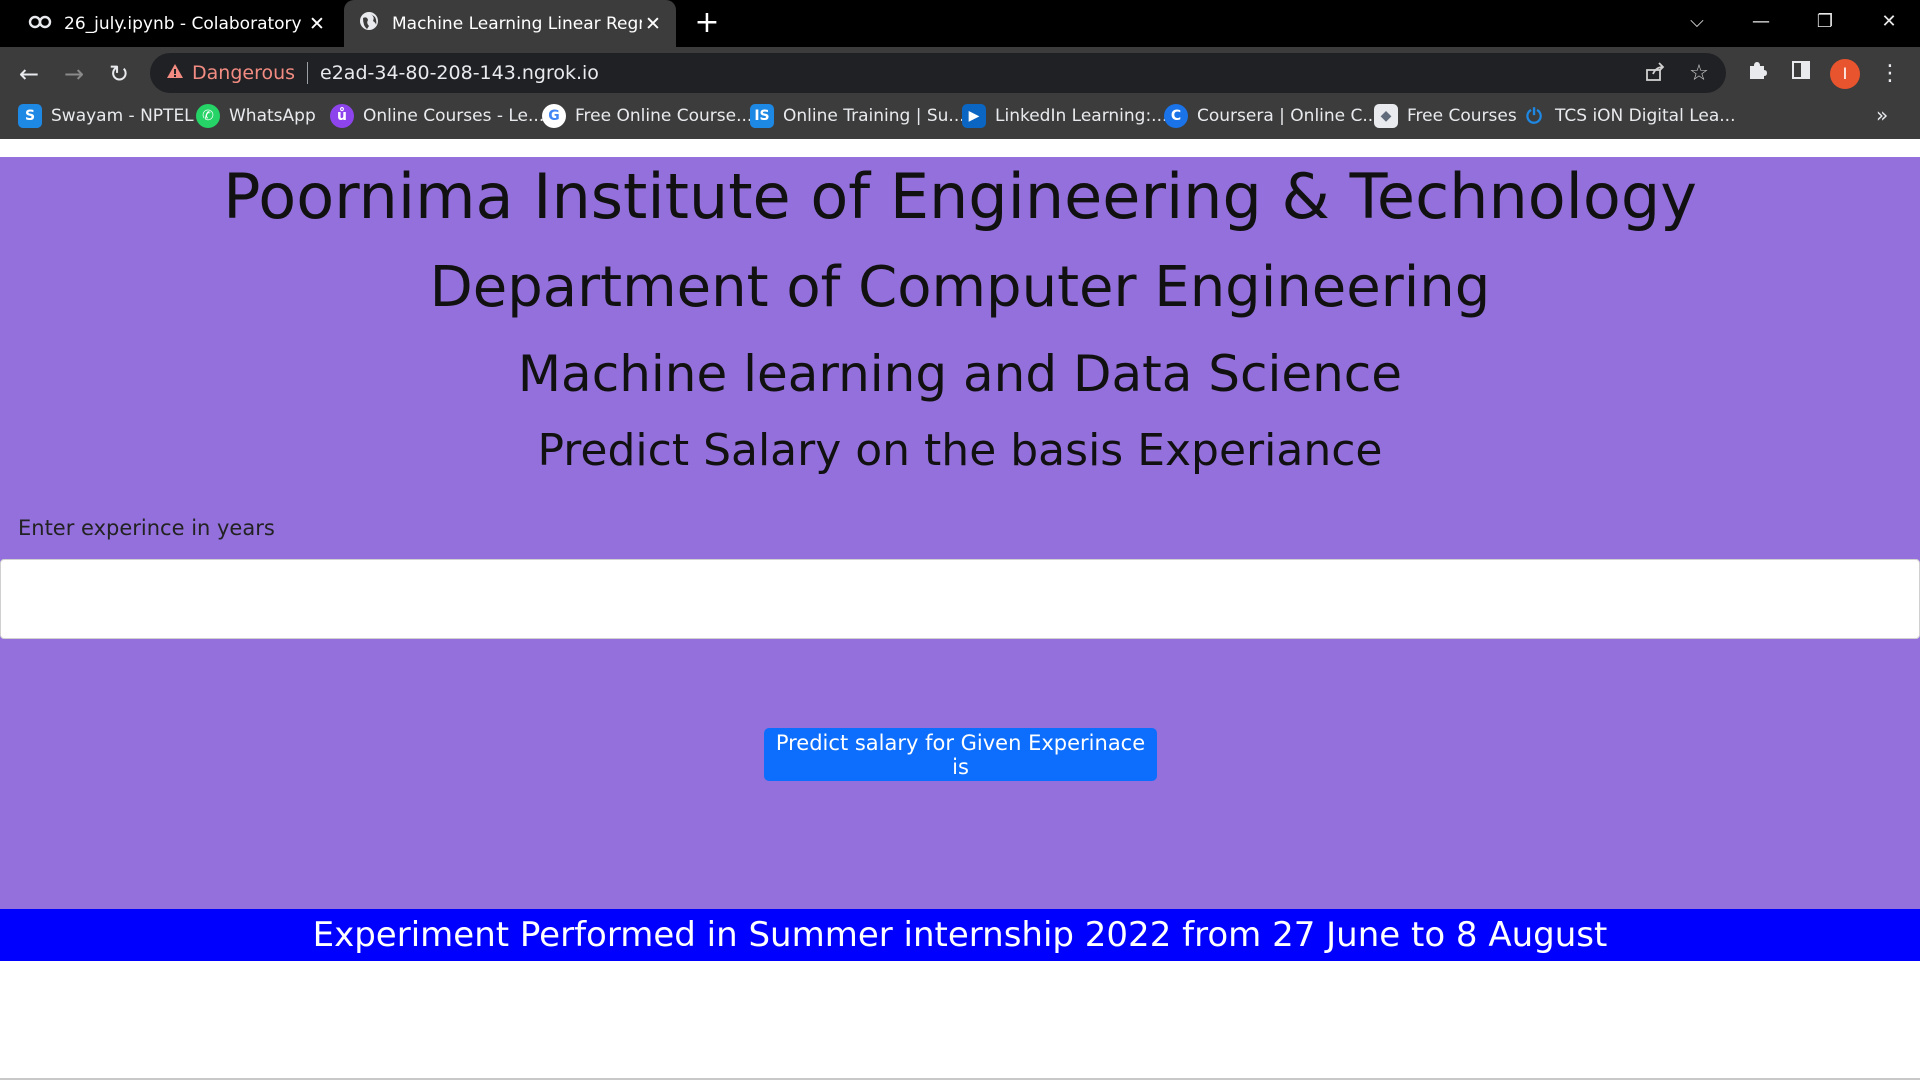 This screenshot has width=1920, height=1080. Describe the element at coordinates (960, 754) in the screenshot. I see `predict-button: Predict salary for Given Experinace is` at that location.